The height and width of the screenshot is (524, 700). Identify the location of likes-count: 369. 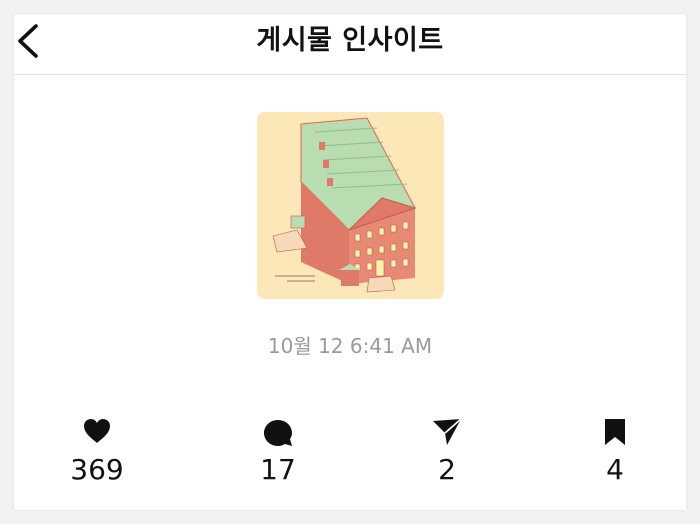
(97, 469).